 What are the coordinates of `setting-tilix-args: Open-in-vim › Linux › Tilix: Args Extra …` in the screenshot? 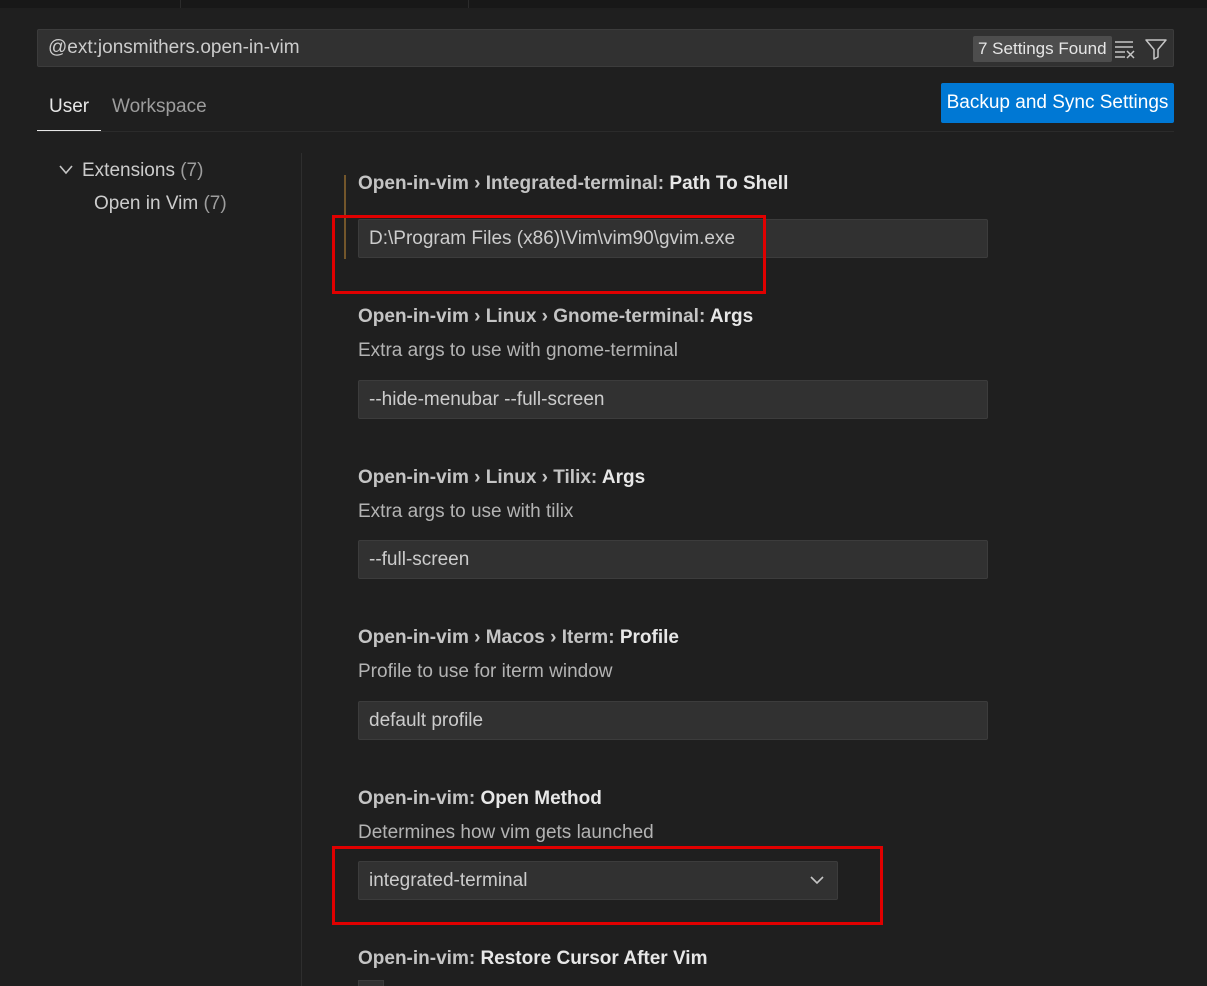 It's located at (501, 495).